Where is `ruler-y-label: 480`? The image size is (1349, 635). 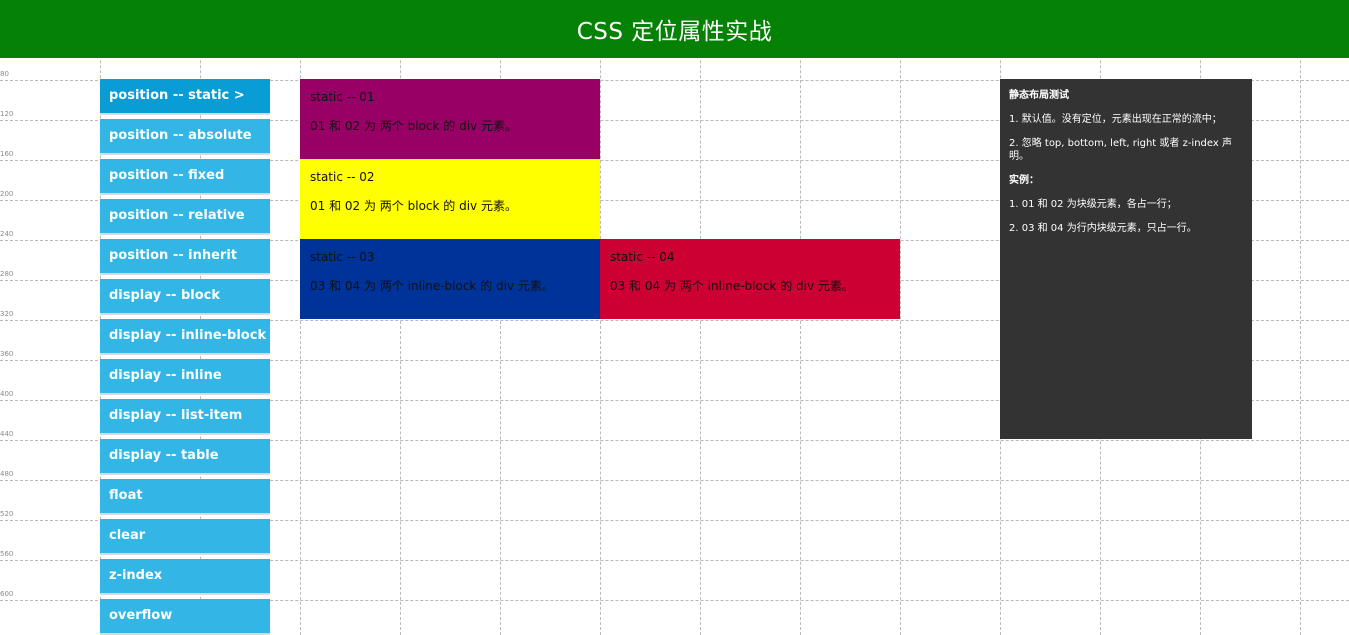
ruler-y-label: 480 is located at coordinates (7, 474).